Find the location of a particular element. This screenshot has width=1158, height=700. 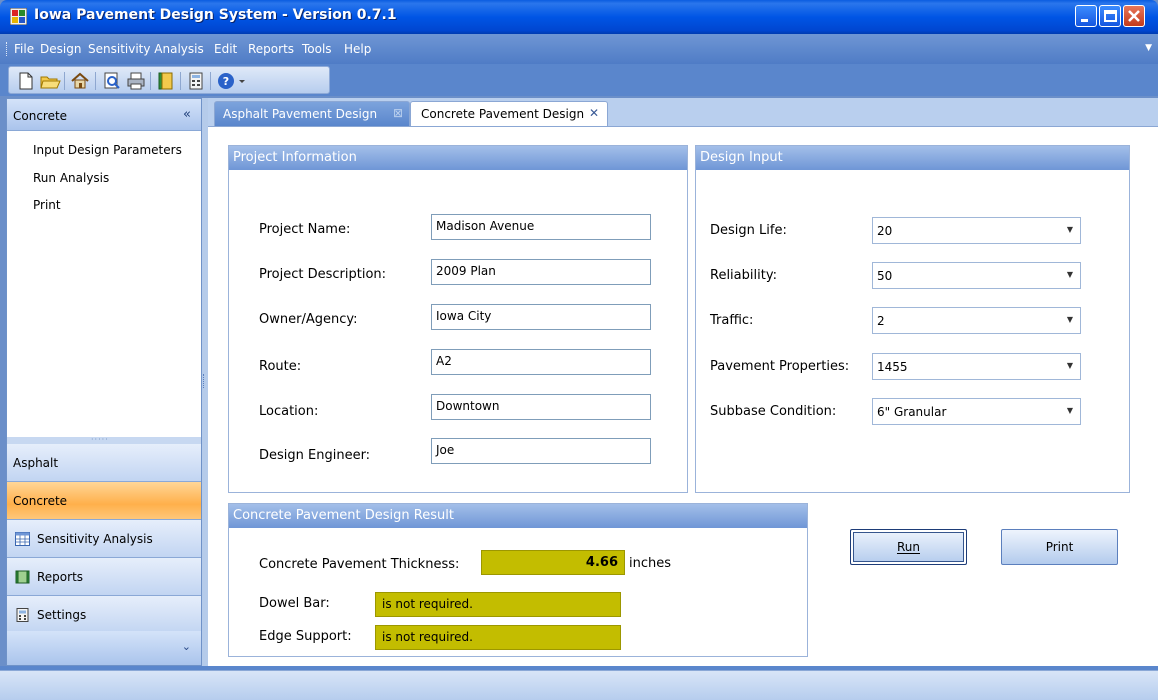

minimize-button is located at coordinates (1086, 16).